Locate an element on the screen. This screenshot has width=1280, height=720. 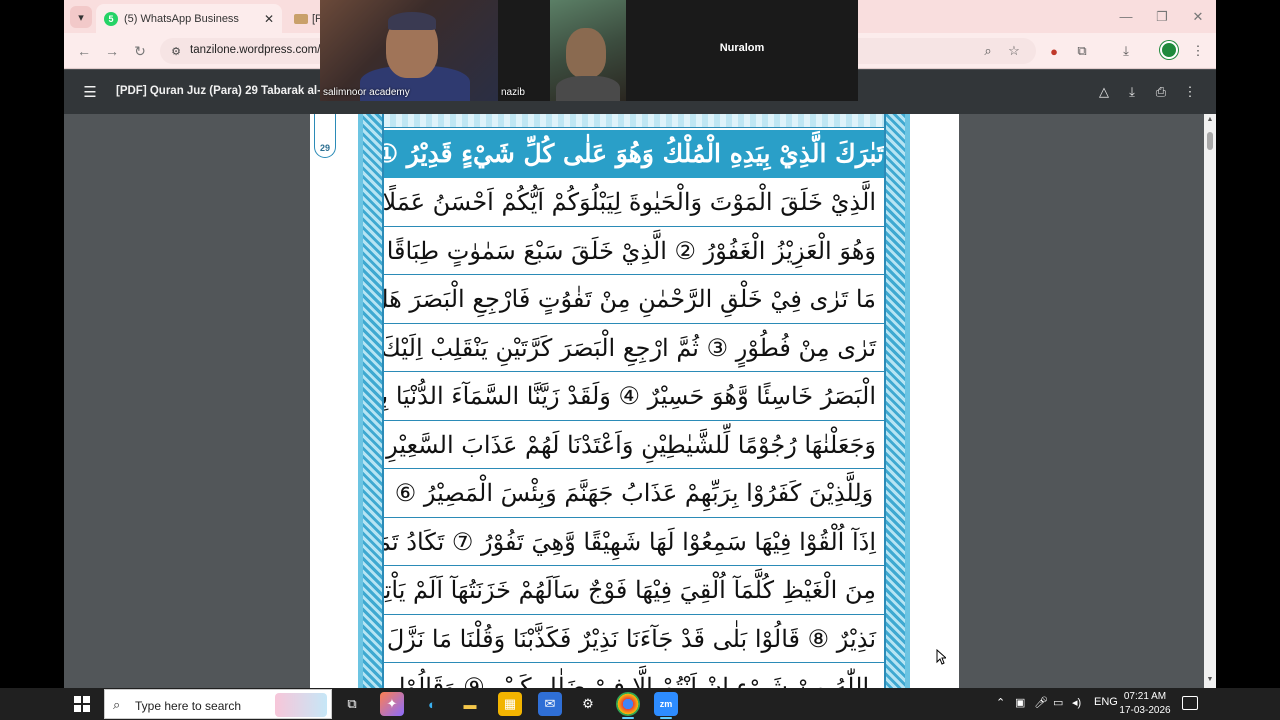
video-call-strip: salimnoor academy nazib Nuralom is located at coordinates (589, 50).